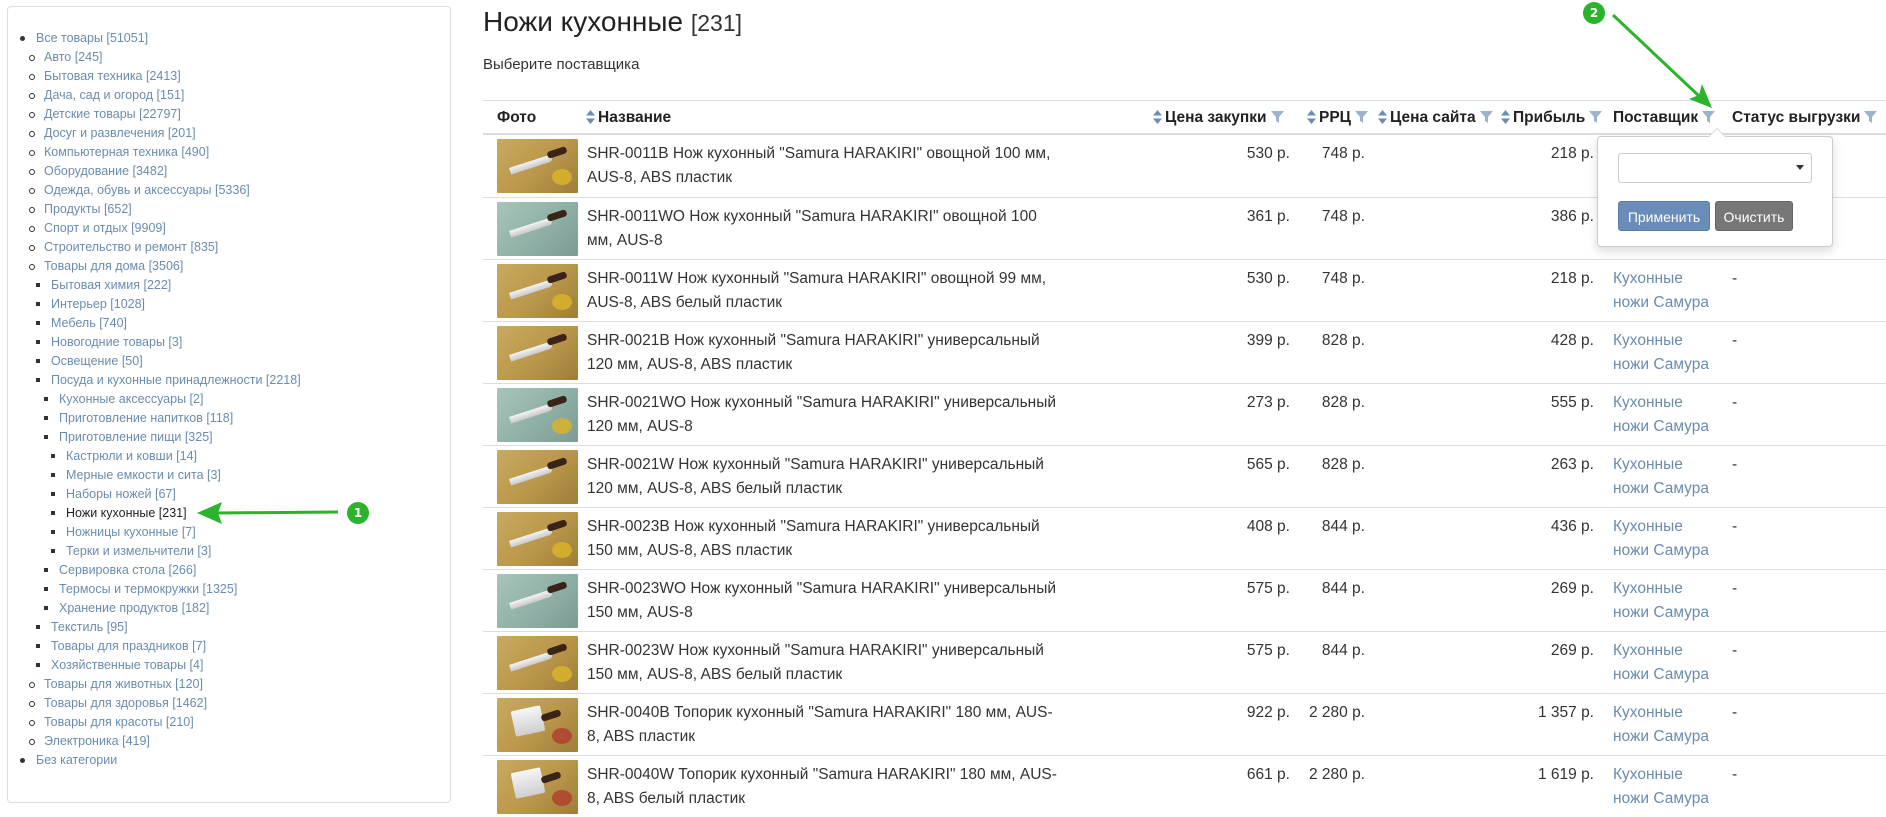 The width and height of the screenshot is (1886, 817). Describe the element at coordinates (1735, 526) in the screenshot. I see `export-status-cell: -` at that location.